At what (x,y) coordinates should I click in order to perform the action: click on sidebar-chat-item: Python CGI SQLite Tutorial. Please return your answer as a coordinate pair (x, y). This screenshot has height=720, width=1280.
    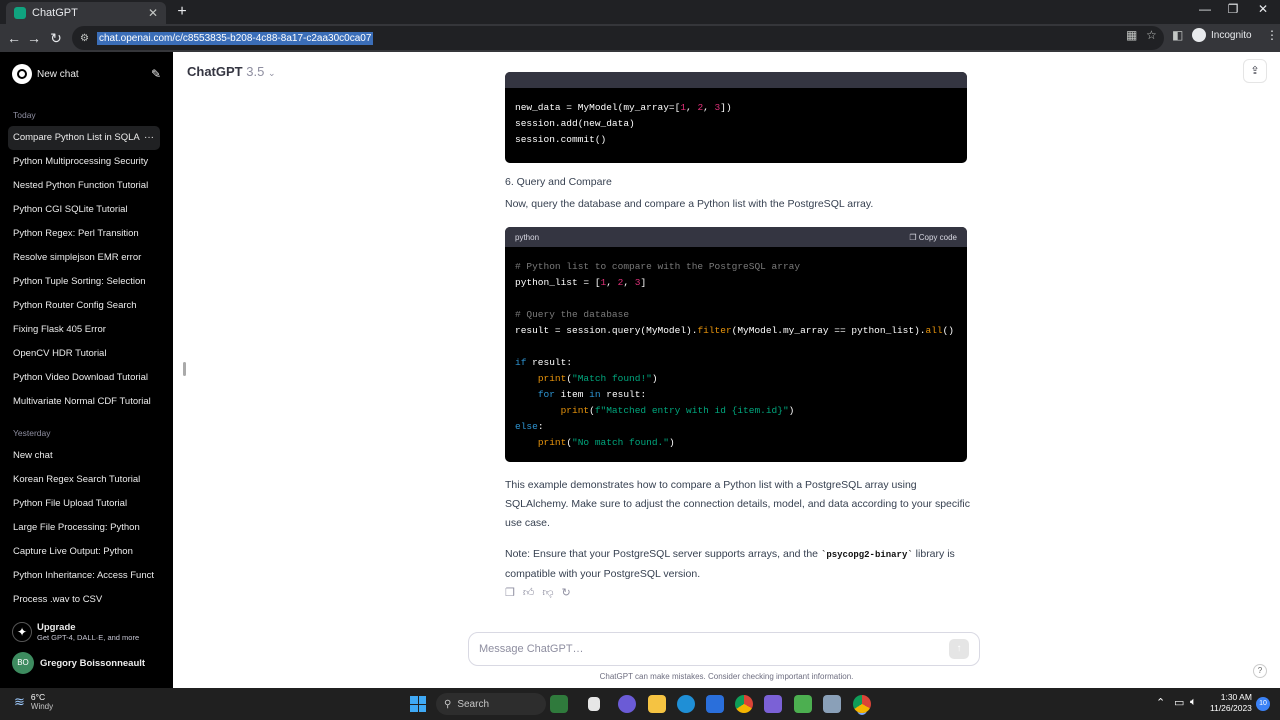
    Looking at the image, I should click on (82, 210).